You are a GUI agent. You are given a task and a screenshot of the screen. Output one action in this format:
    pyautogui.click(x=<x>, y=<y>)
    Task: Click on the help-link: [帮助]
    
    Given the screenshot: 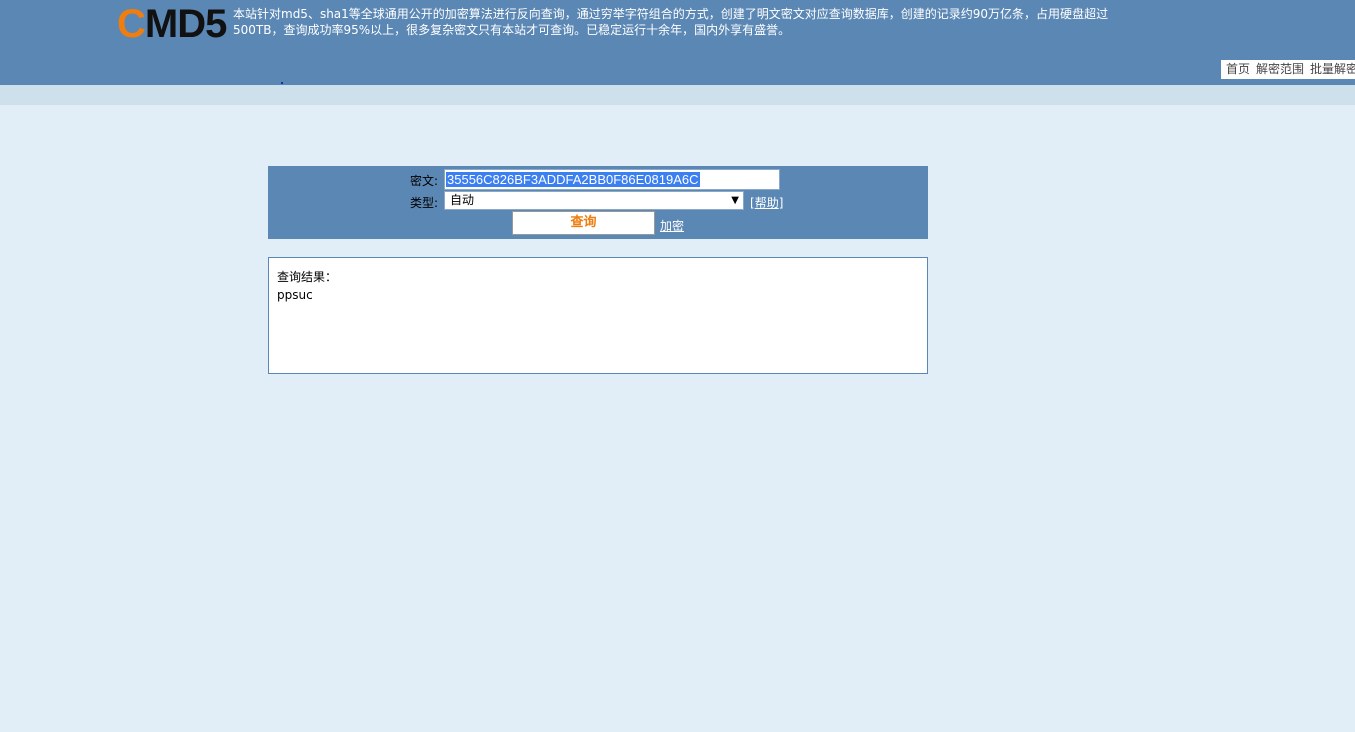 What is the action you would take?
    pyautogui.click(x=766, y=202)
    